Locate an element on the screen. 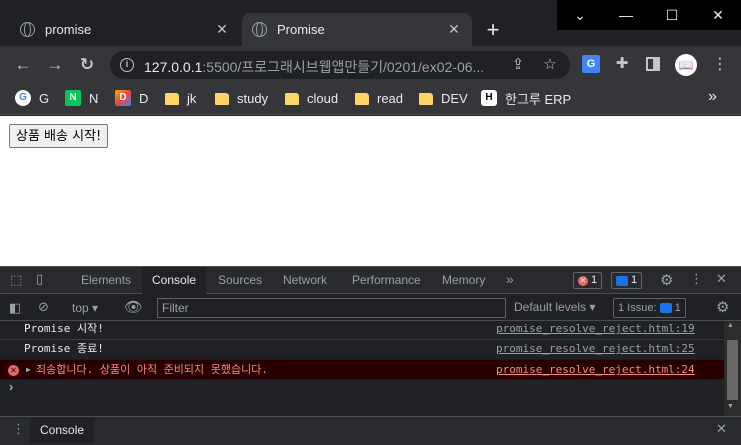 This screenshot has height=445, width=741. extensions-puzzle-icon: ✚ is located at coordinates (622, 64).